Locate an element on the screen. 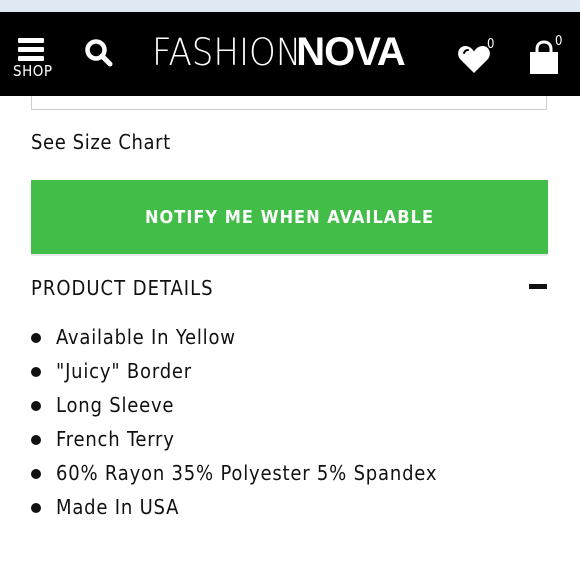  shop-label: SHOP is located at coordinates (33, 71).